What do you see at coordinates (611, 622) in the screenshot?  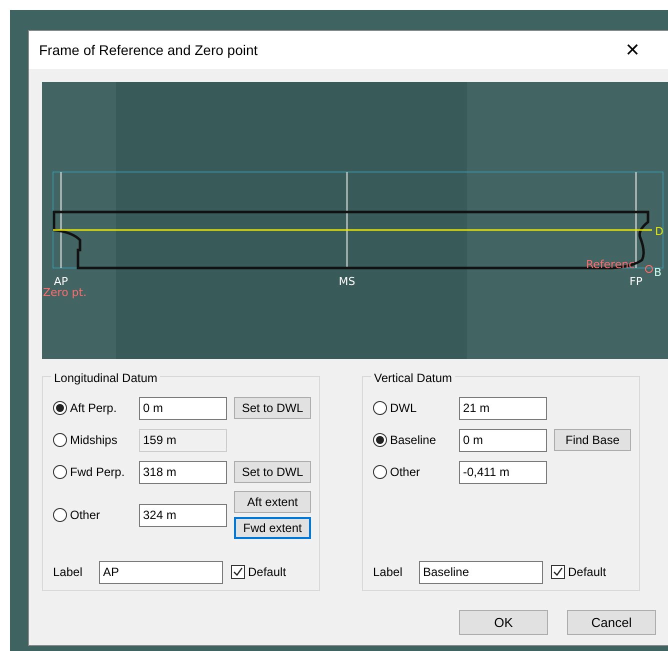 I see `cancel-button: Cancel` at bounding box center [611, 622].